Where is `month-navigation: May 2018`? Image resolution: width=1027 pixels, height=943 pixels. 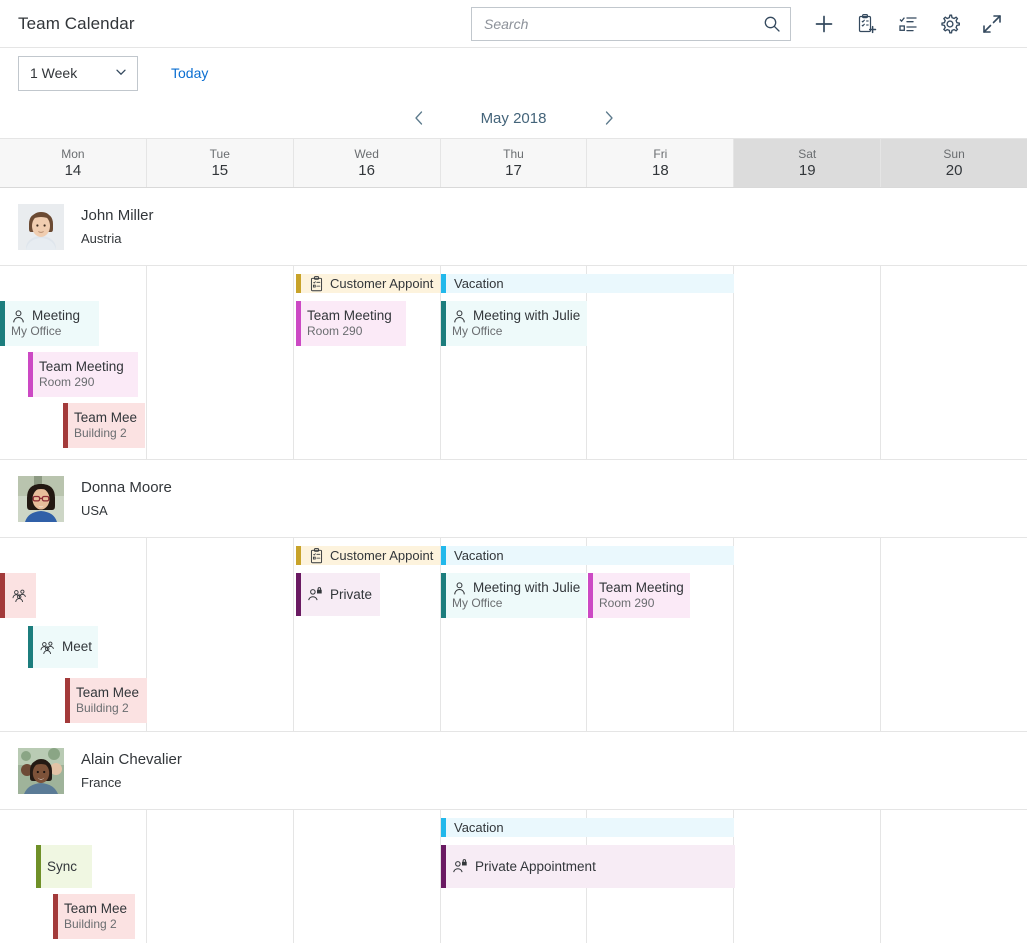 month-navigation: May 2018 is located at coordinates (513, 118).